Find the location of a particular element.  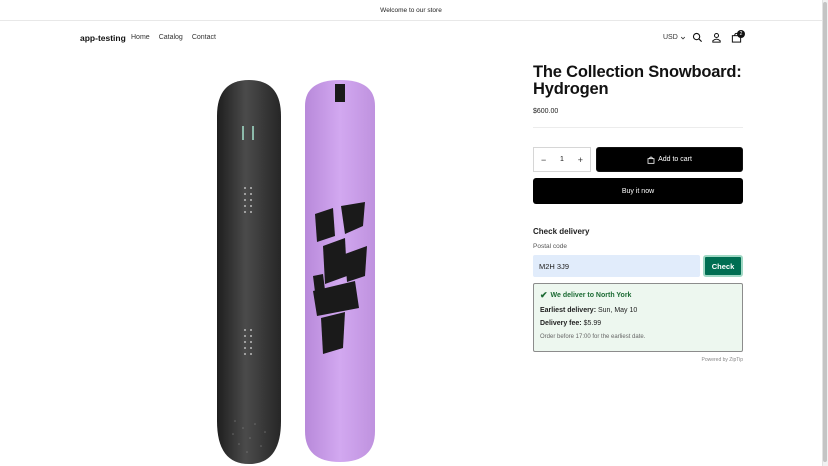

quantity-stepper: − 1 + is located at coordinates (562, 159).